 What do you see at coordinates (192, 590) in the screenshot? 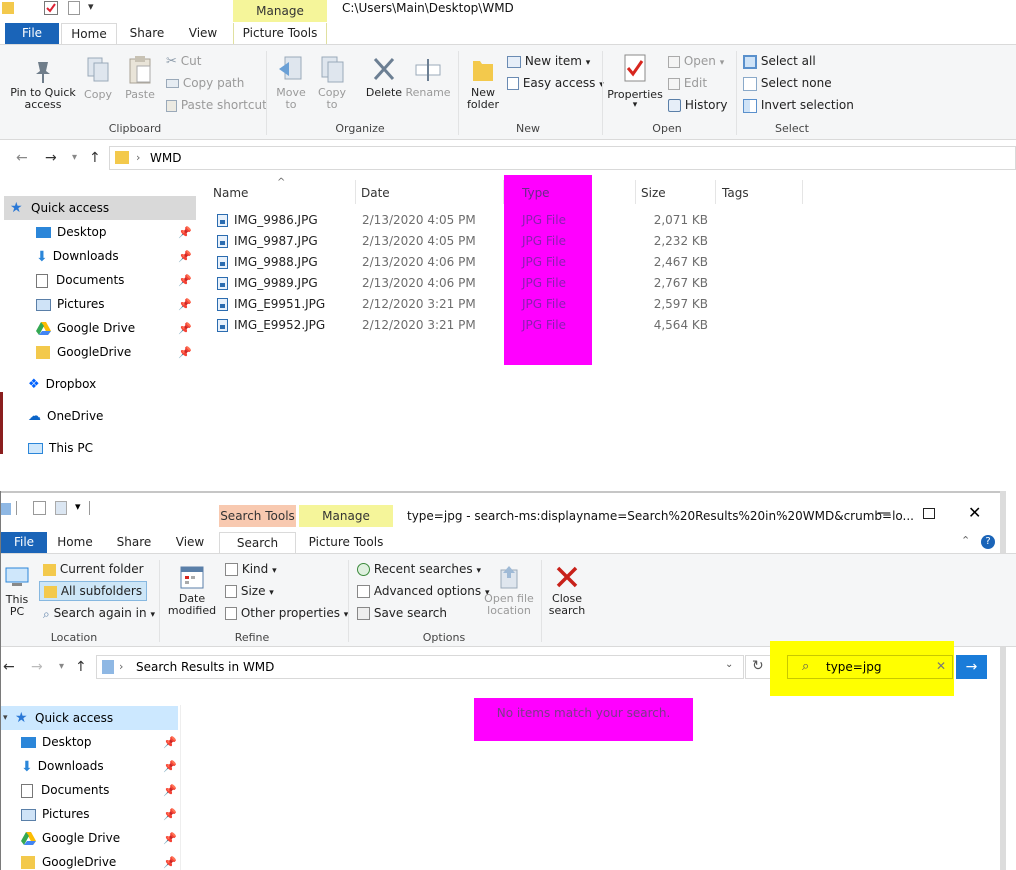
I see `date-modified-button: Date modified` at bounding box center [192, 590].